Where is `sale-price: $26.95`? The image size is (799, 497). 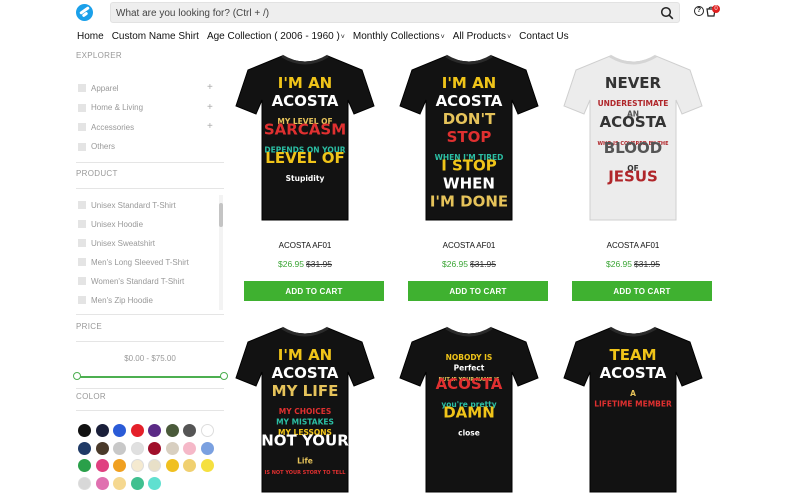
sale-price: $26.95 is located at coordinates (455, 264).